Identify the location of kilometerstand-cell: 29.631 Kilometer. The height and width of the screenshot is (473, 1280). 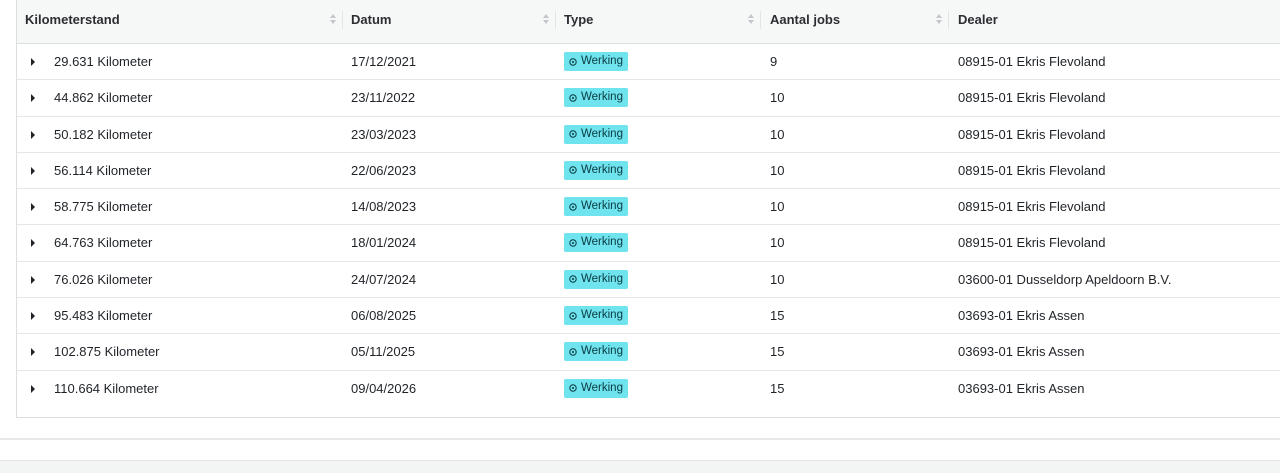
(103, 61).